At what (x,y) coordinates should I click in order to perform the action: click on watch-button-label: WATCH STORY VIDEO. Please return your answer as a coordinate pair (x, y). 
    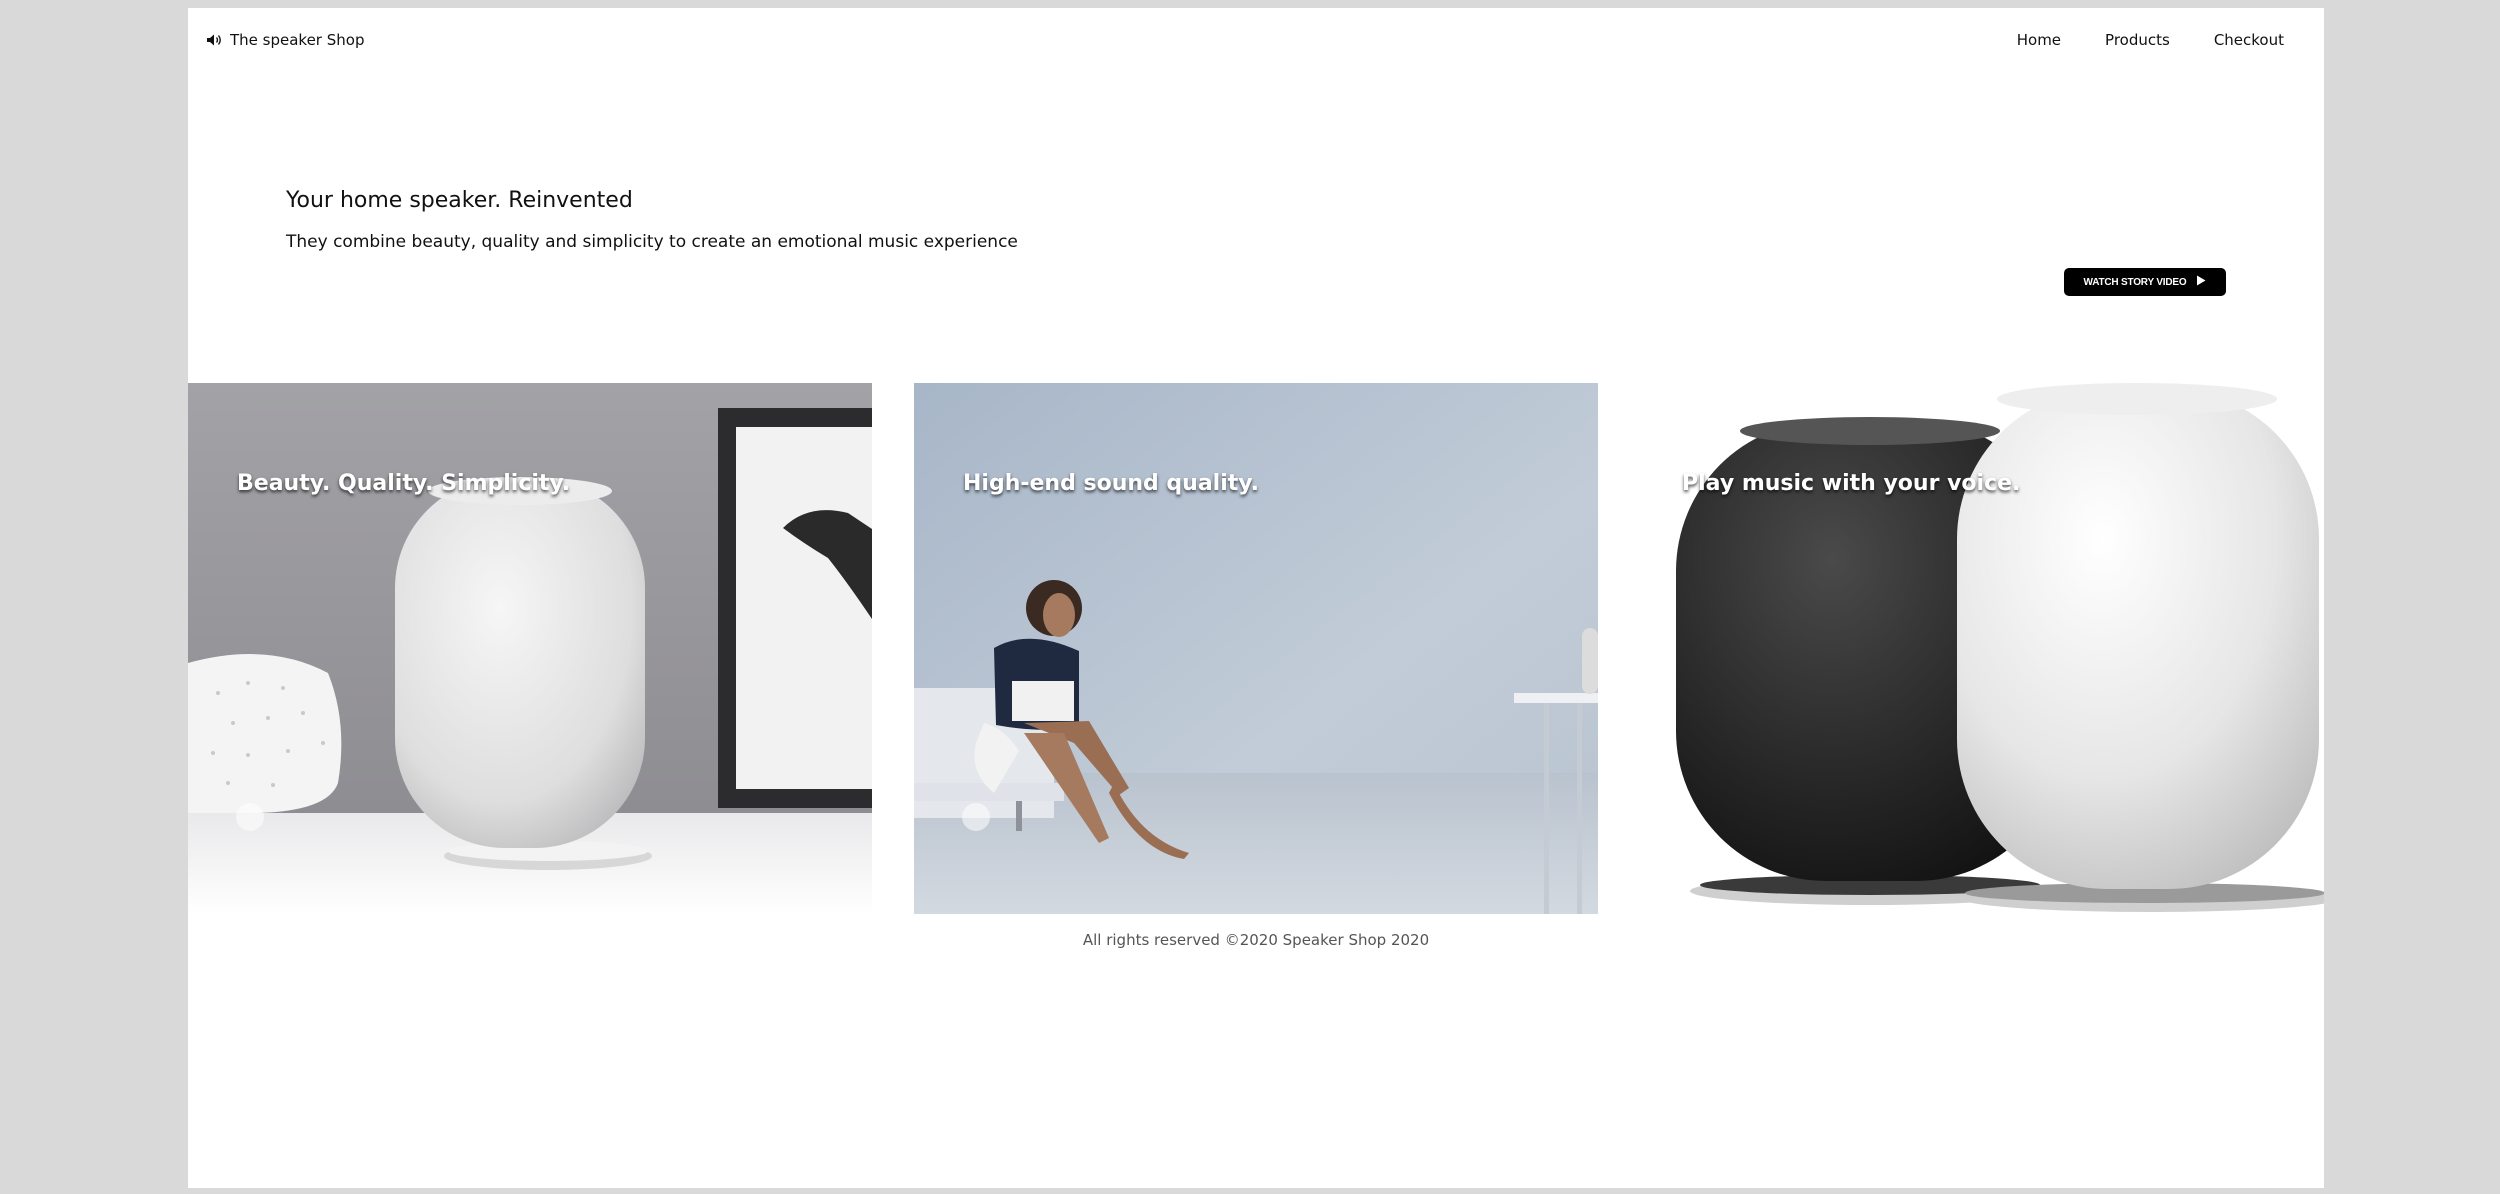
    Looking at the image, I should click on (2135, 282).